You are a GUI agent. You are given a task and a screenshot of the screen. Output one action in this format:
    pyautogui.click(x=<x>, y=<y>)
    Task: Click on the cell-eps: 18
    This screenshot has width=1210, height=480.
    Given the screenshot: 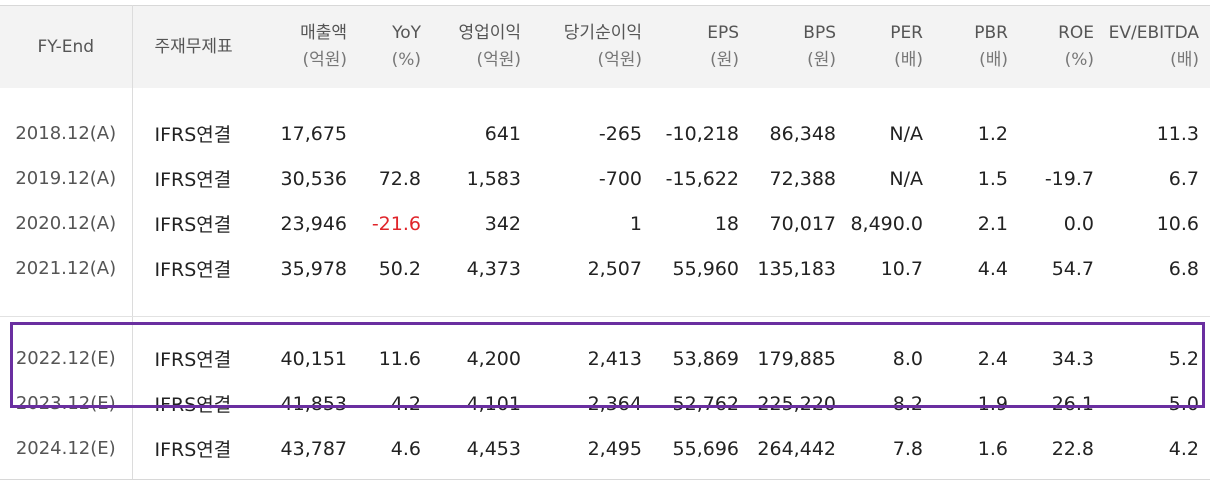 What is the action you would take?
    pyautogui.click(x=726, y=223)
    